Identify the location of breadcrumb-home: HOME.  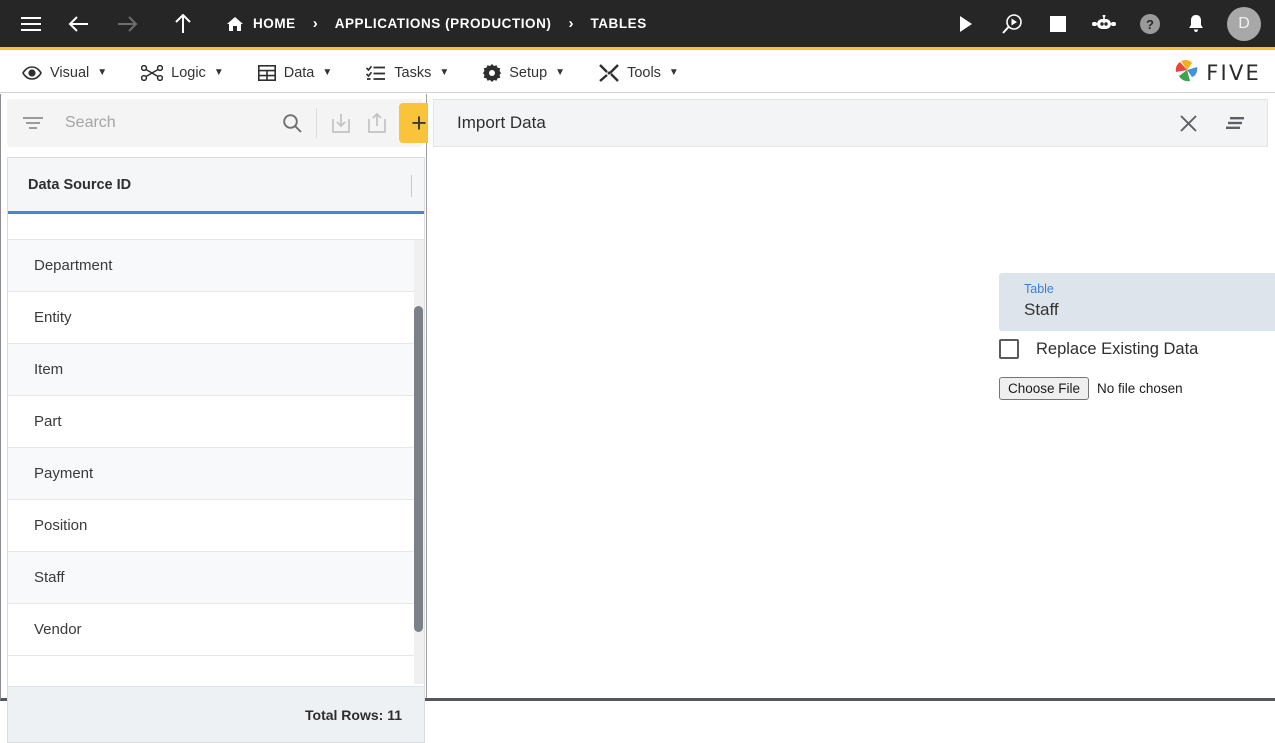
(261, 24).